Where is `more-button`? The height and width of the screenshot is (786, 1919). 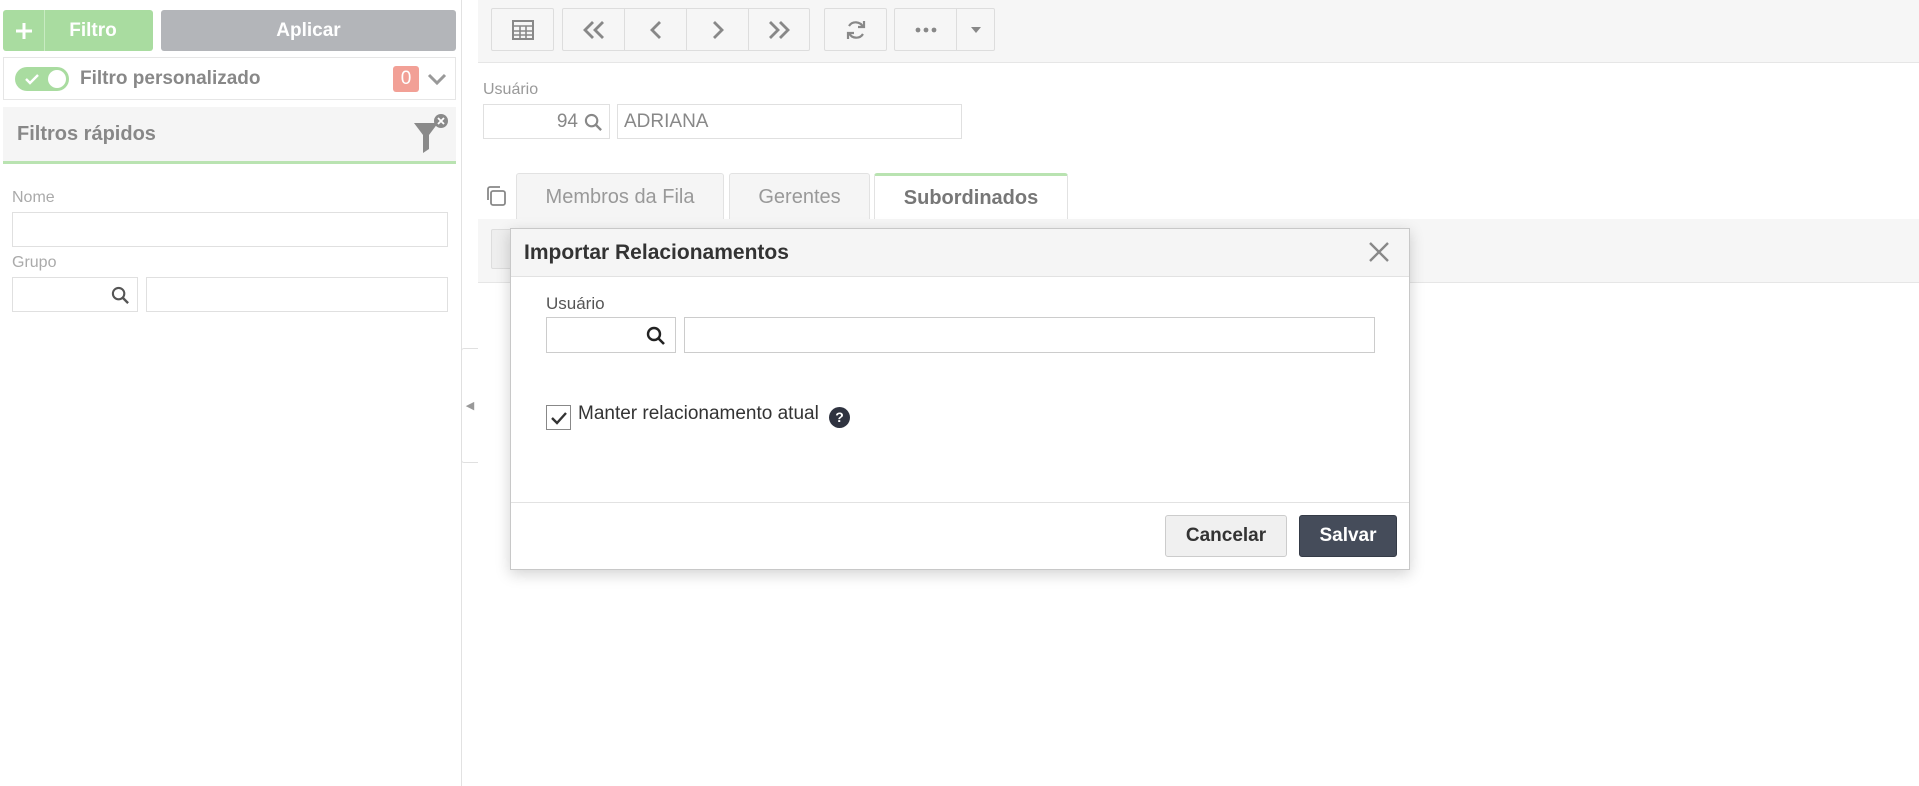
more-button is located at coordinates (926, 29).